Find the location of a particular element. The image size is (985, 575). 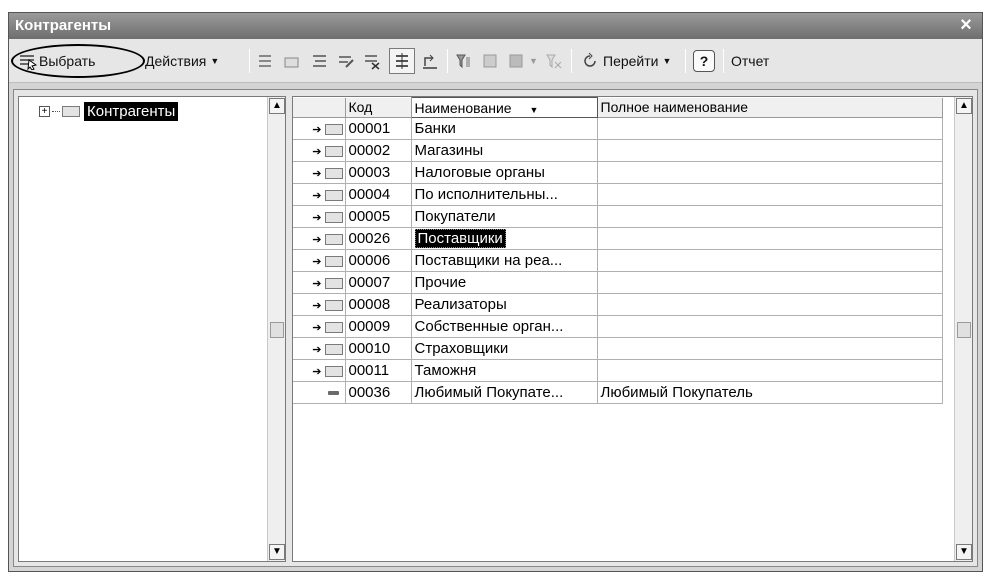

column-header-name-label: Наименование is located at coordinates (463, 107).